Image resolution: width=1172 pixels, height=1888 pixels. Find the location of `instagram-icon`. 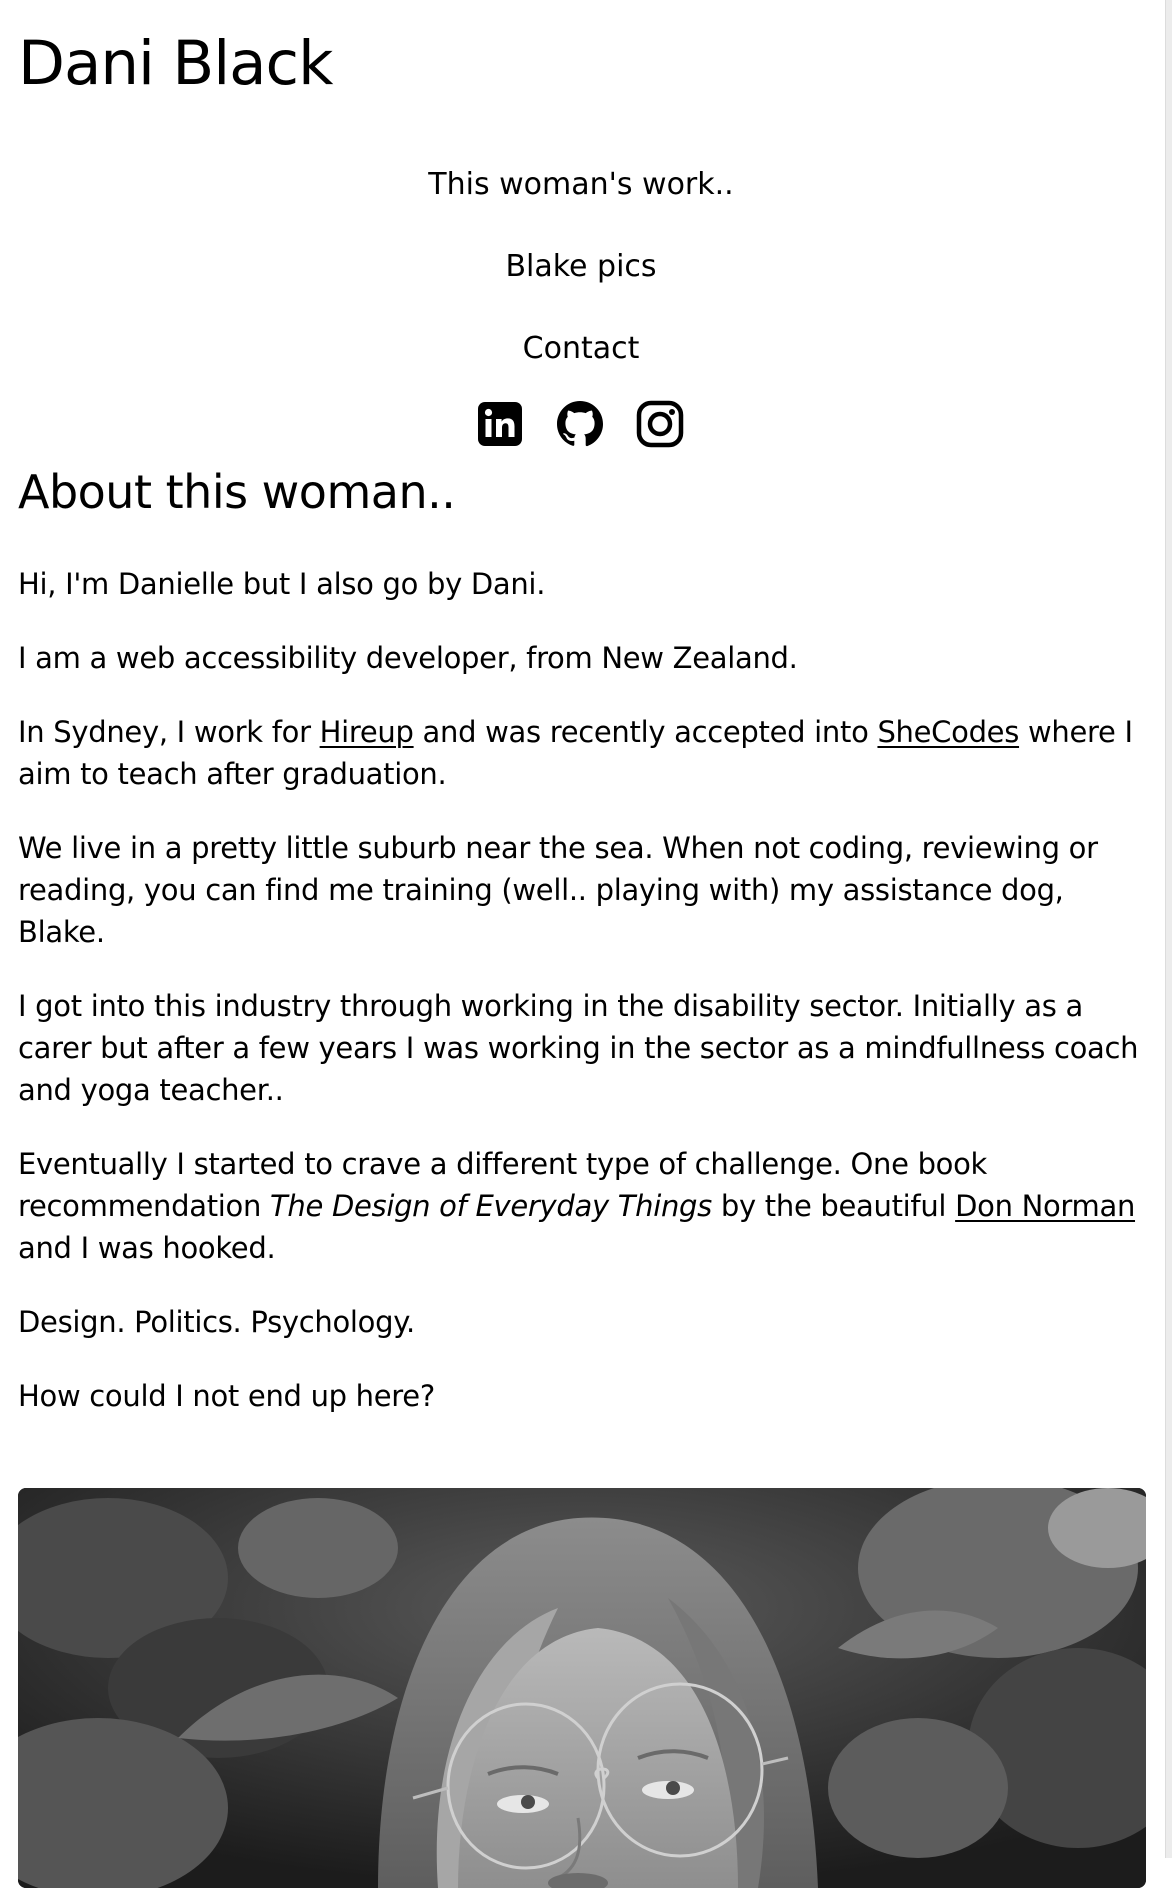

instagram-icon is located at coordinates (660, 424).